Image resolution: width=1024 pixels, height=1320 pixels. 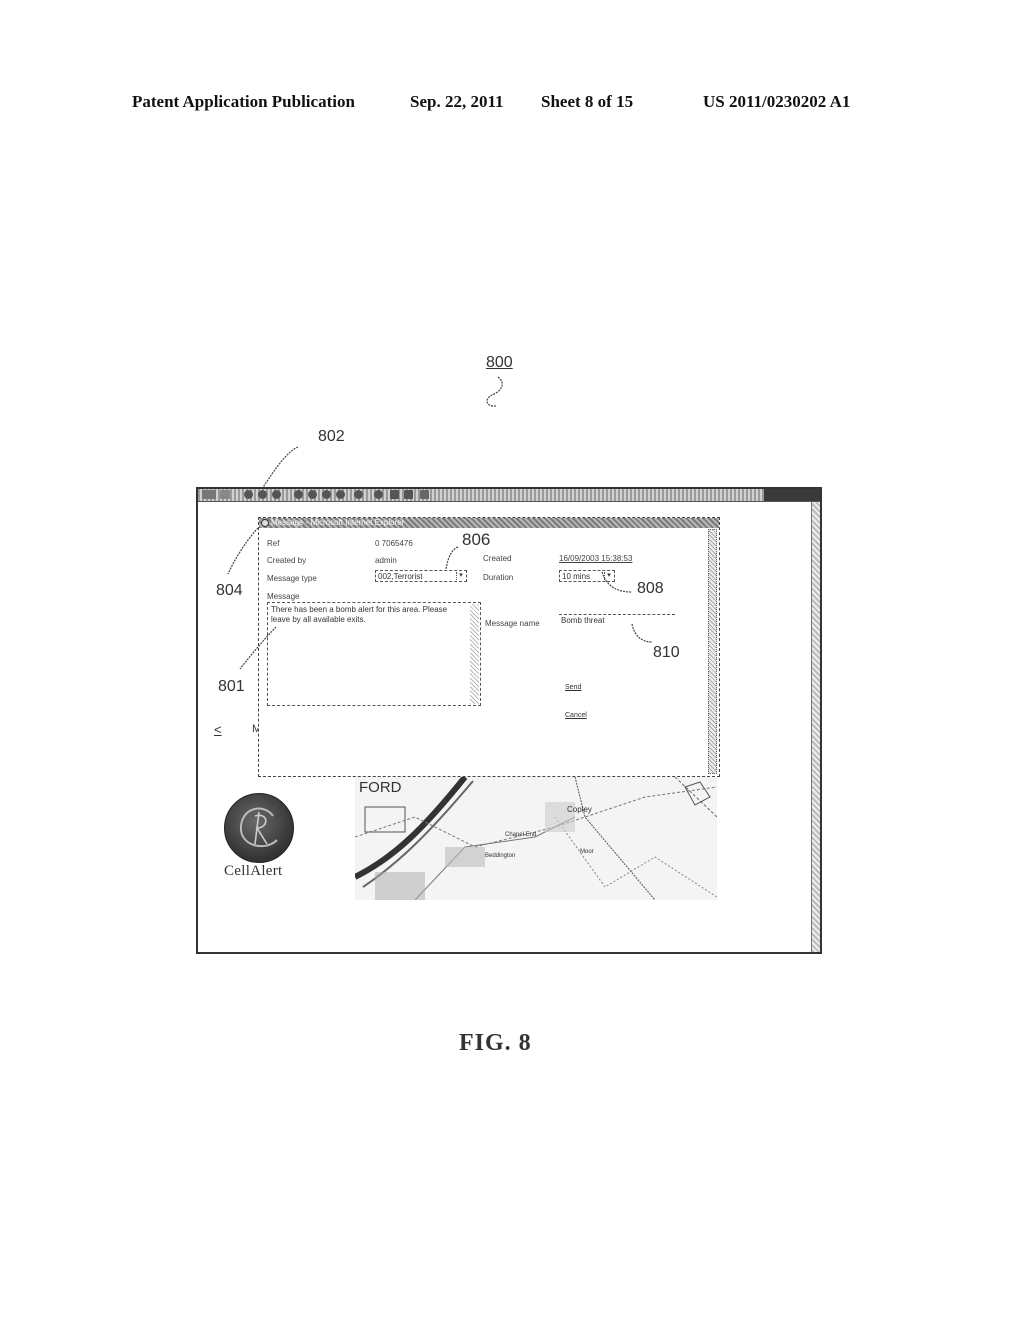 What do you see at coordinates (287, 560) in the screenshot?
I see `created-by-label: Created by` at bounding box center [287, 560].